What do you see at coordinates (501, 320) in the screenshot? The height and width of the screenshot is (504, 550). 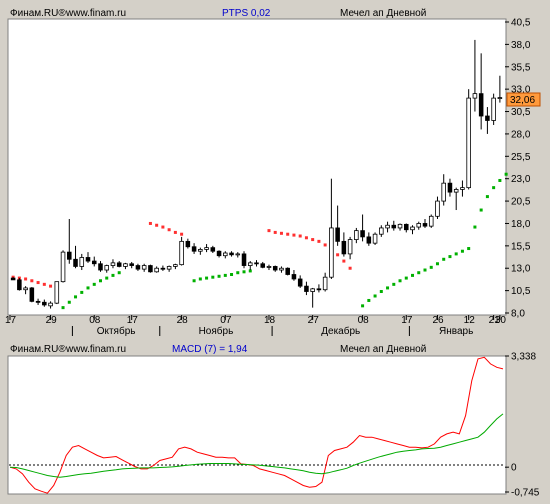 I see `x-tick-label: 30` at bounding box center [501, 320].